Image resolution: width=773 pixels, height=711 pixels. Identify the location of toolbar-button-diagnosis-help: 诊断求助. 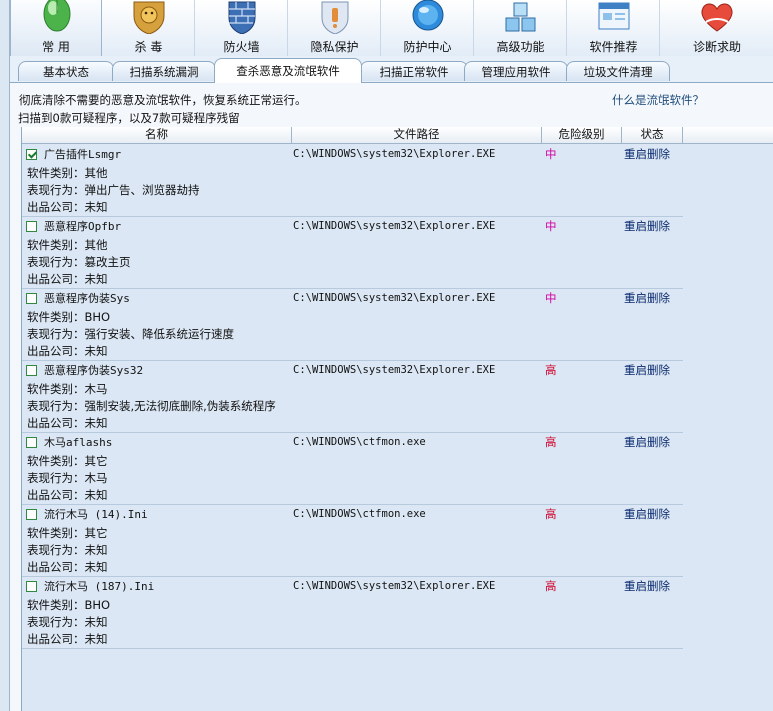
(717, 28).